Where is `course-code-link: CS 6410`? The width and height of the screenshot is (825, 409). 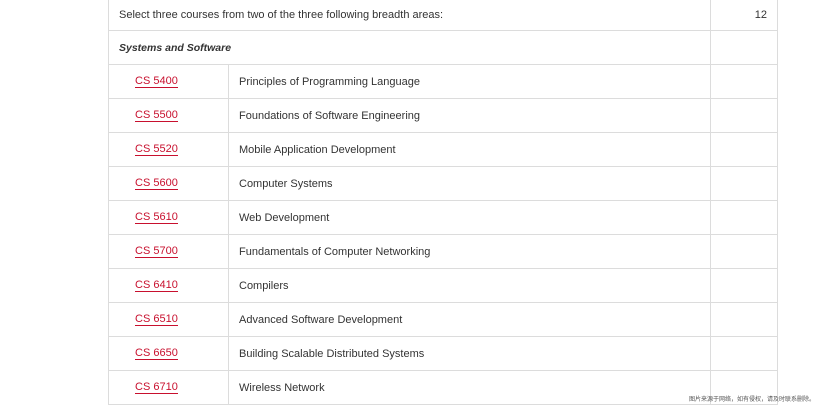
course-code-link: CS 6410 is located at coordinates (156, 285).